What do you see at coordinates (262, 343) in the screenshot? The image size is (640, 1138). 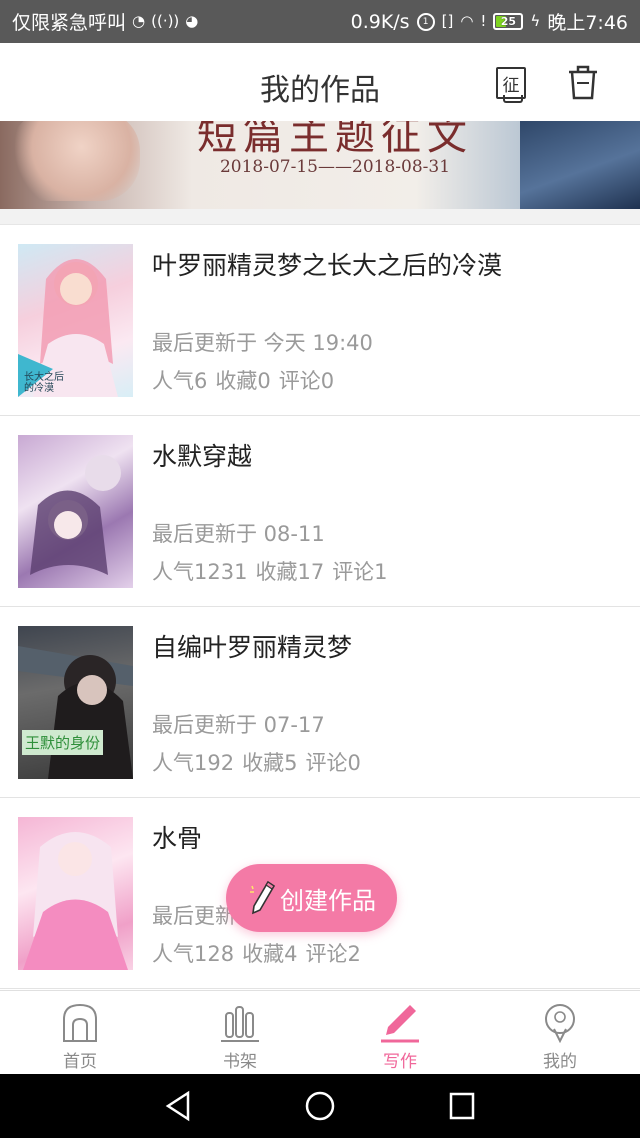 I see `work-updated: 最后更新于 今天 19:40` at bounding box center [262, 343].